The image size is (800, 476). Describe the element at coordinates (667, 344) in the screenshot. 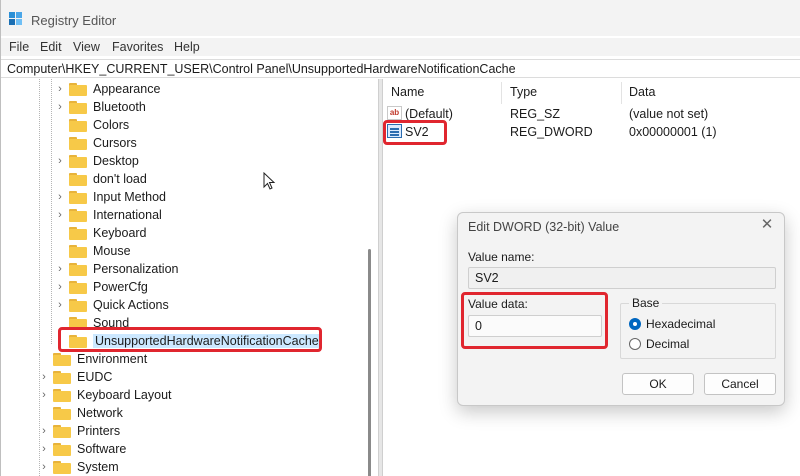

I see `decimal-label: Decimal` at that location.